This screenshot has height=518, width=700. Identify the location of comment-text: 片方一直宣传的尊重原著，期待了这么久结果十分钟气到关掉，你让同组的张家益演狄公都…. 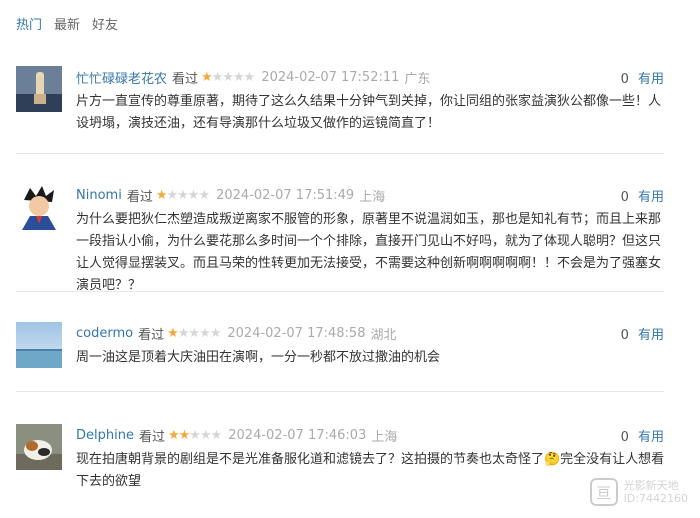
(369, 112).